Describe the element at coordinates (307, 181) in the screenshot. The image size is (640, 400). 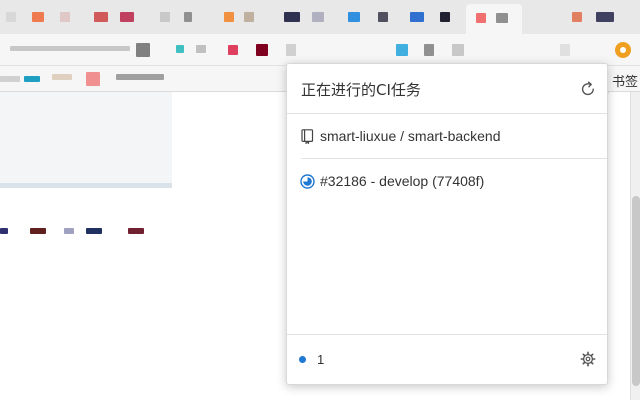
I see `running-icon` at that location.